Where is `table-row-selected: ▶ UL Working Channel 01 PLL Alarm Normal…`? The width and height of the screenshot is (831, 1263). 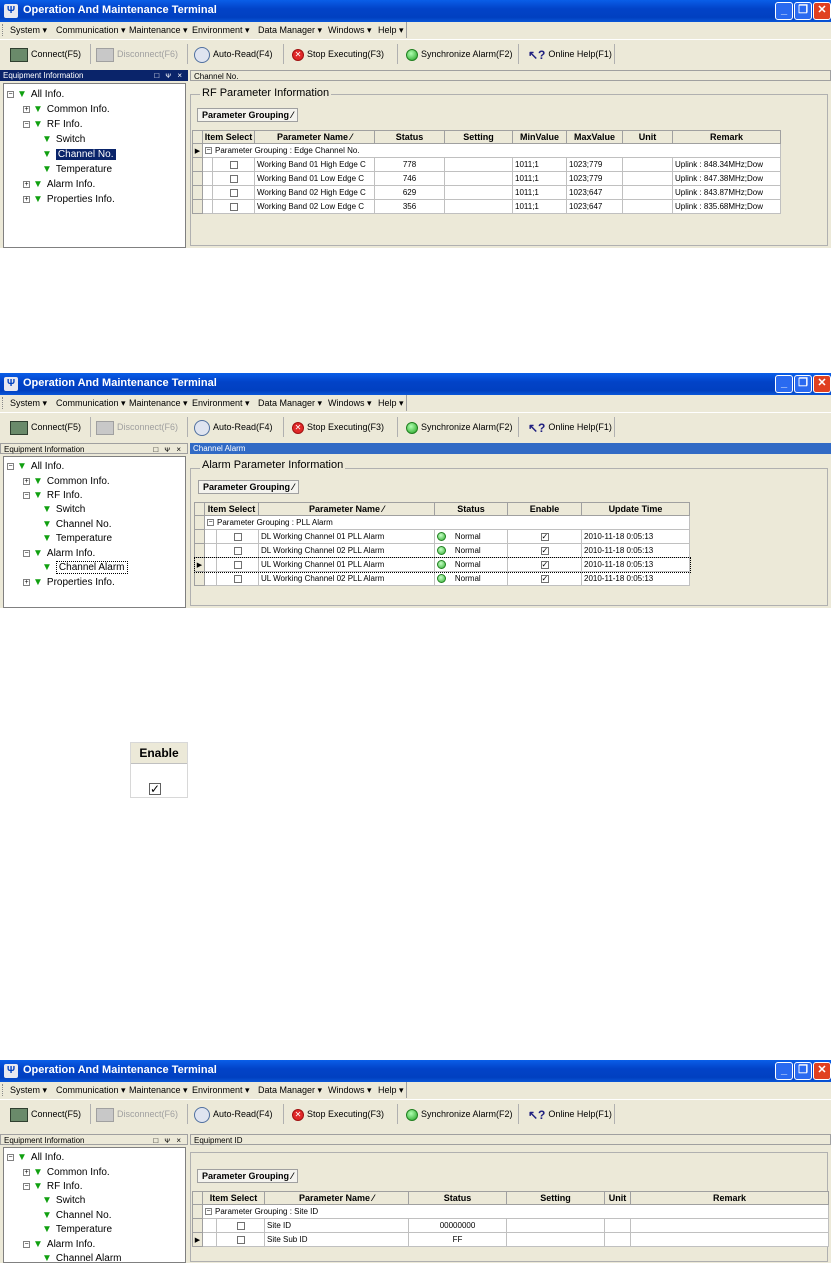
table-row-selected: ▶ UL Working Channel 01 PLL Alarm Normal… is located at coordinates (442, 564).